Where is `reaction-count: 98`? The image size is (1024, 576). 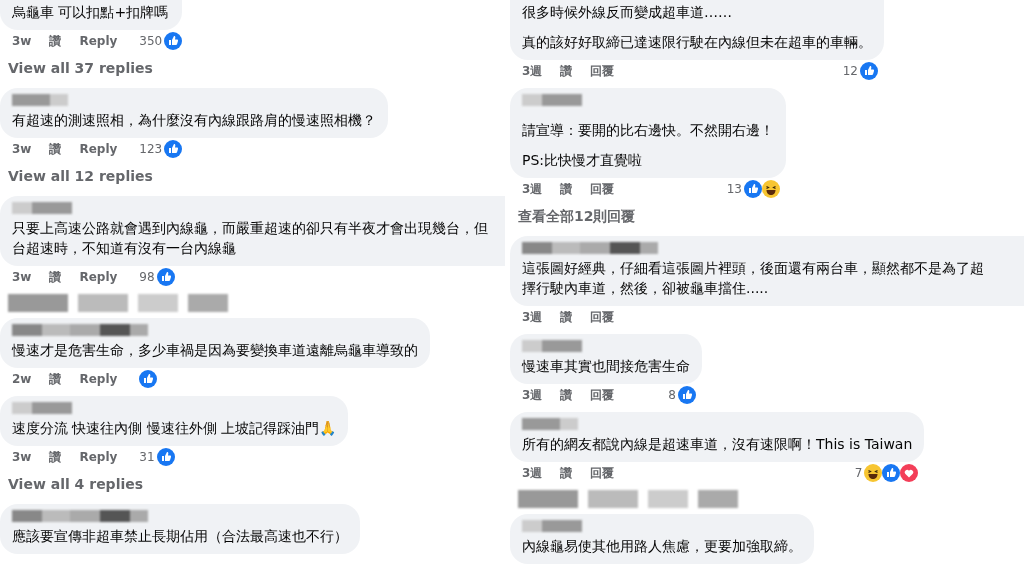
reaction-count: 98 is located at coordinates (147, 277).